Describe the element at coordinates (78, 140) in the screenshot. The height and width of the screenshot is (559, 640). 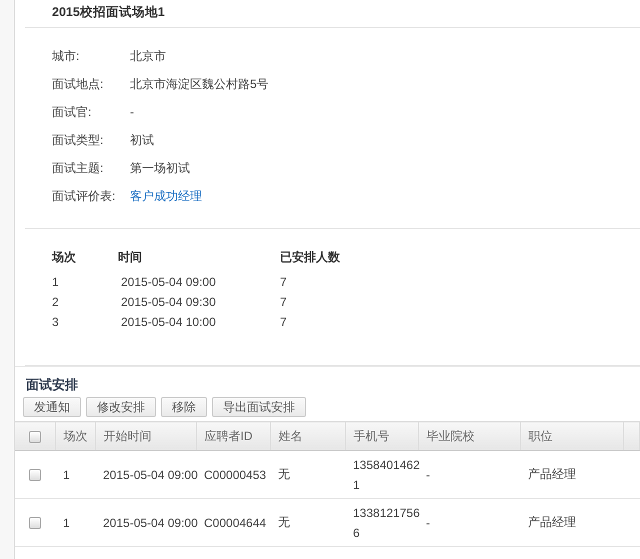
I see `field-label: 面试类型:` at that location.